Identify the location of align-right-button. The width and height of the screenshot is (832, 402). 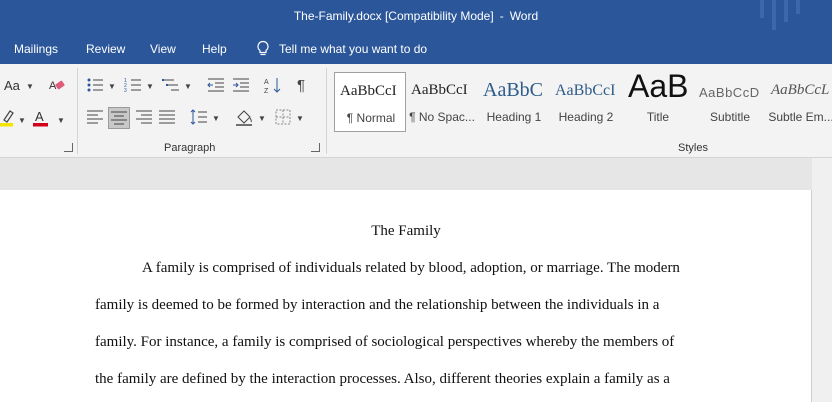
(144, 117).